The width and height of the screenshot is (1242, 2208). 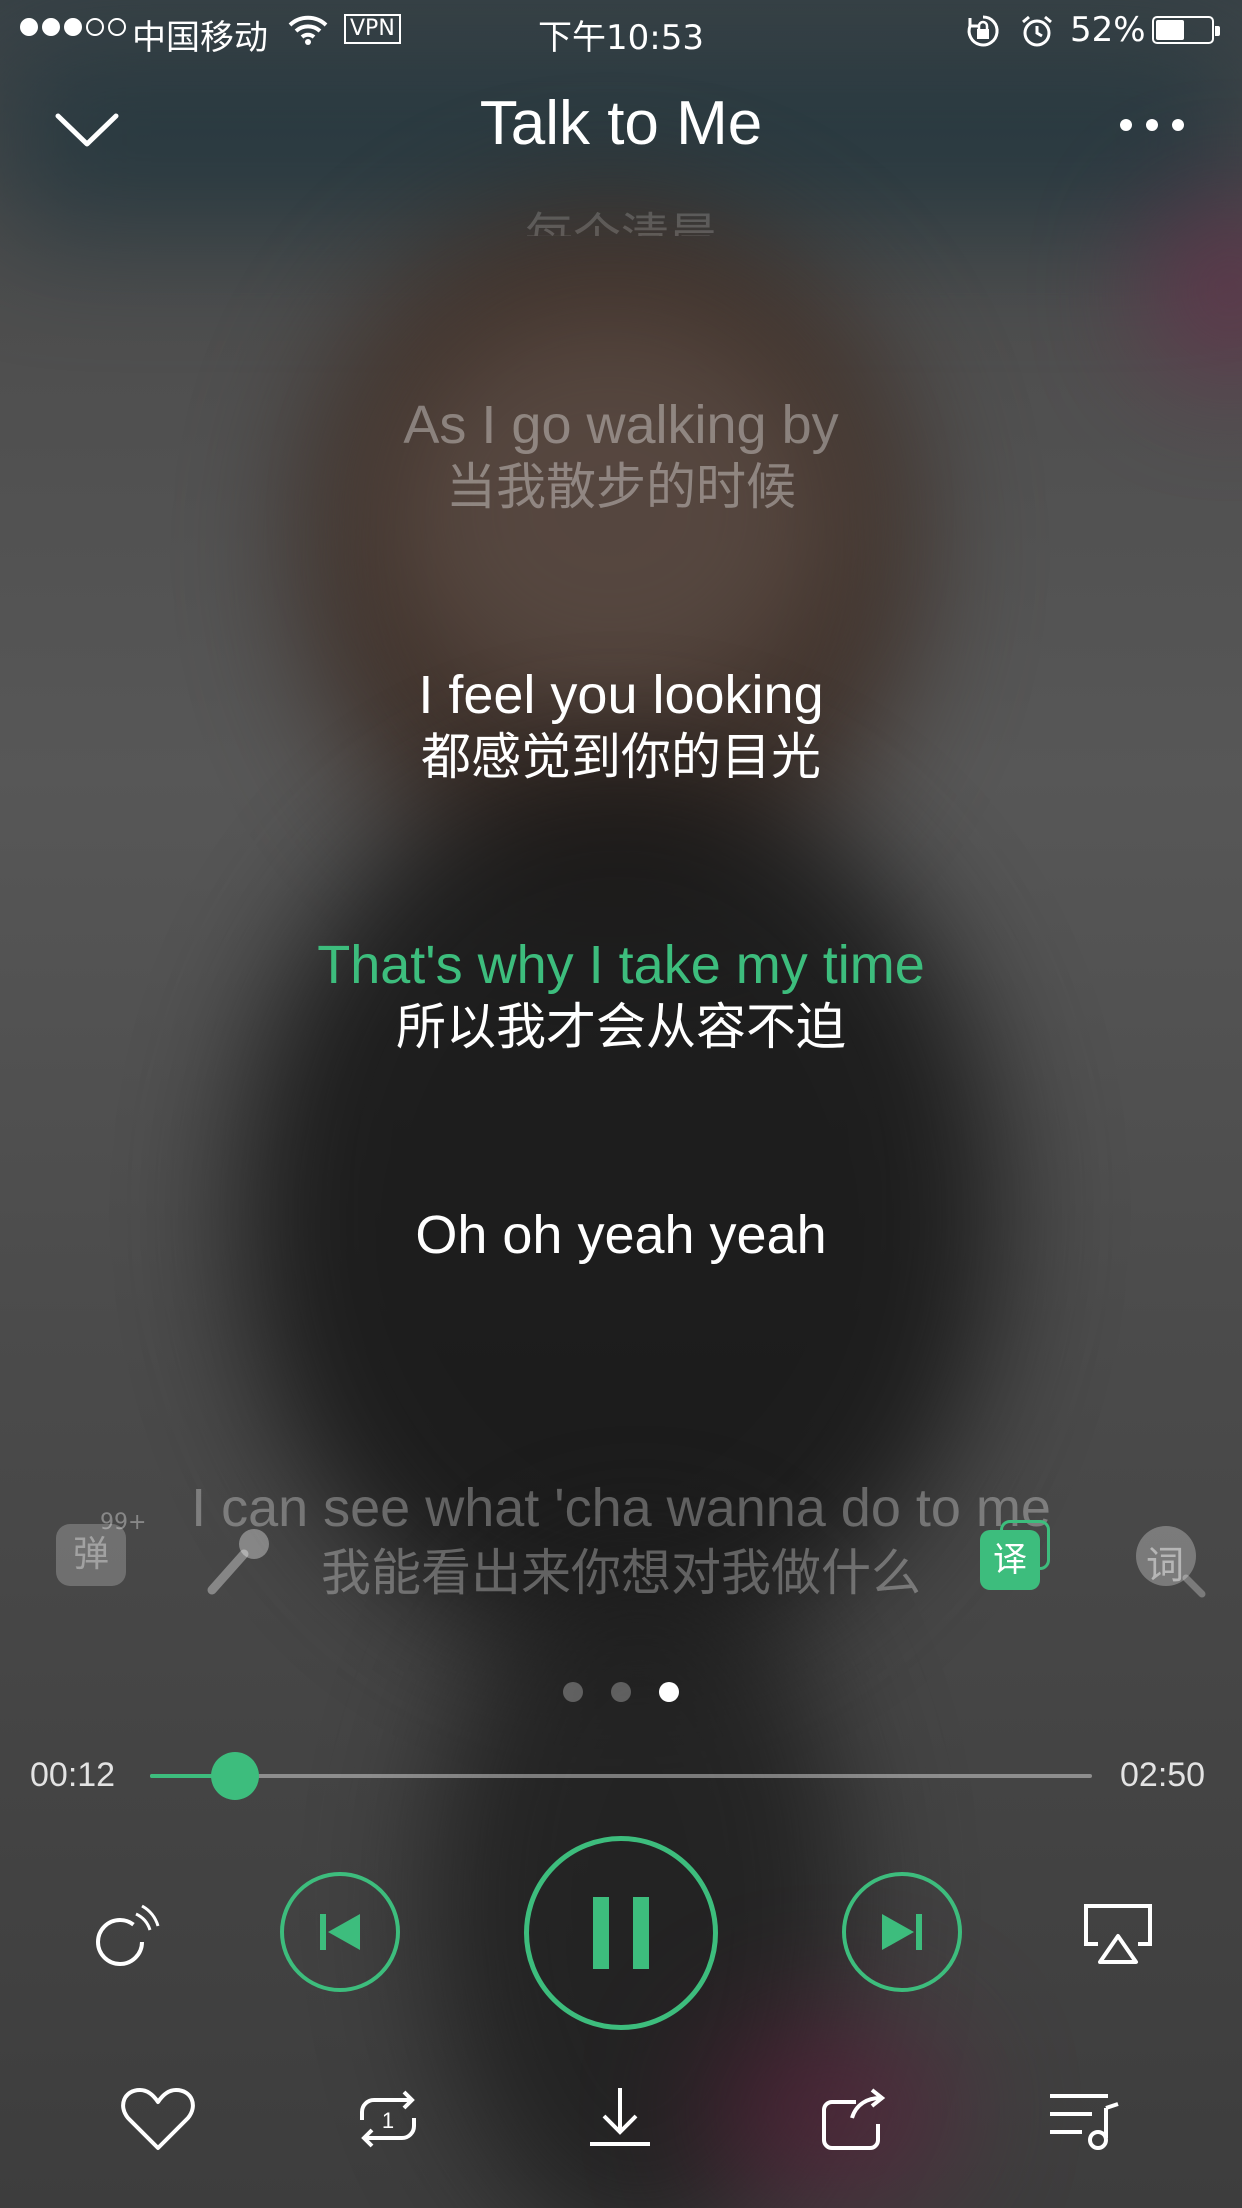 What do you see at coordinates (621, 1573) in the screenshot?
I see `lyric-chinese: 我能看出来你想对我做什么` at bounding box center [621, 1573].